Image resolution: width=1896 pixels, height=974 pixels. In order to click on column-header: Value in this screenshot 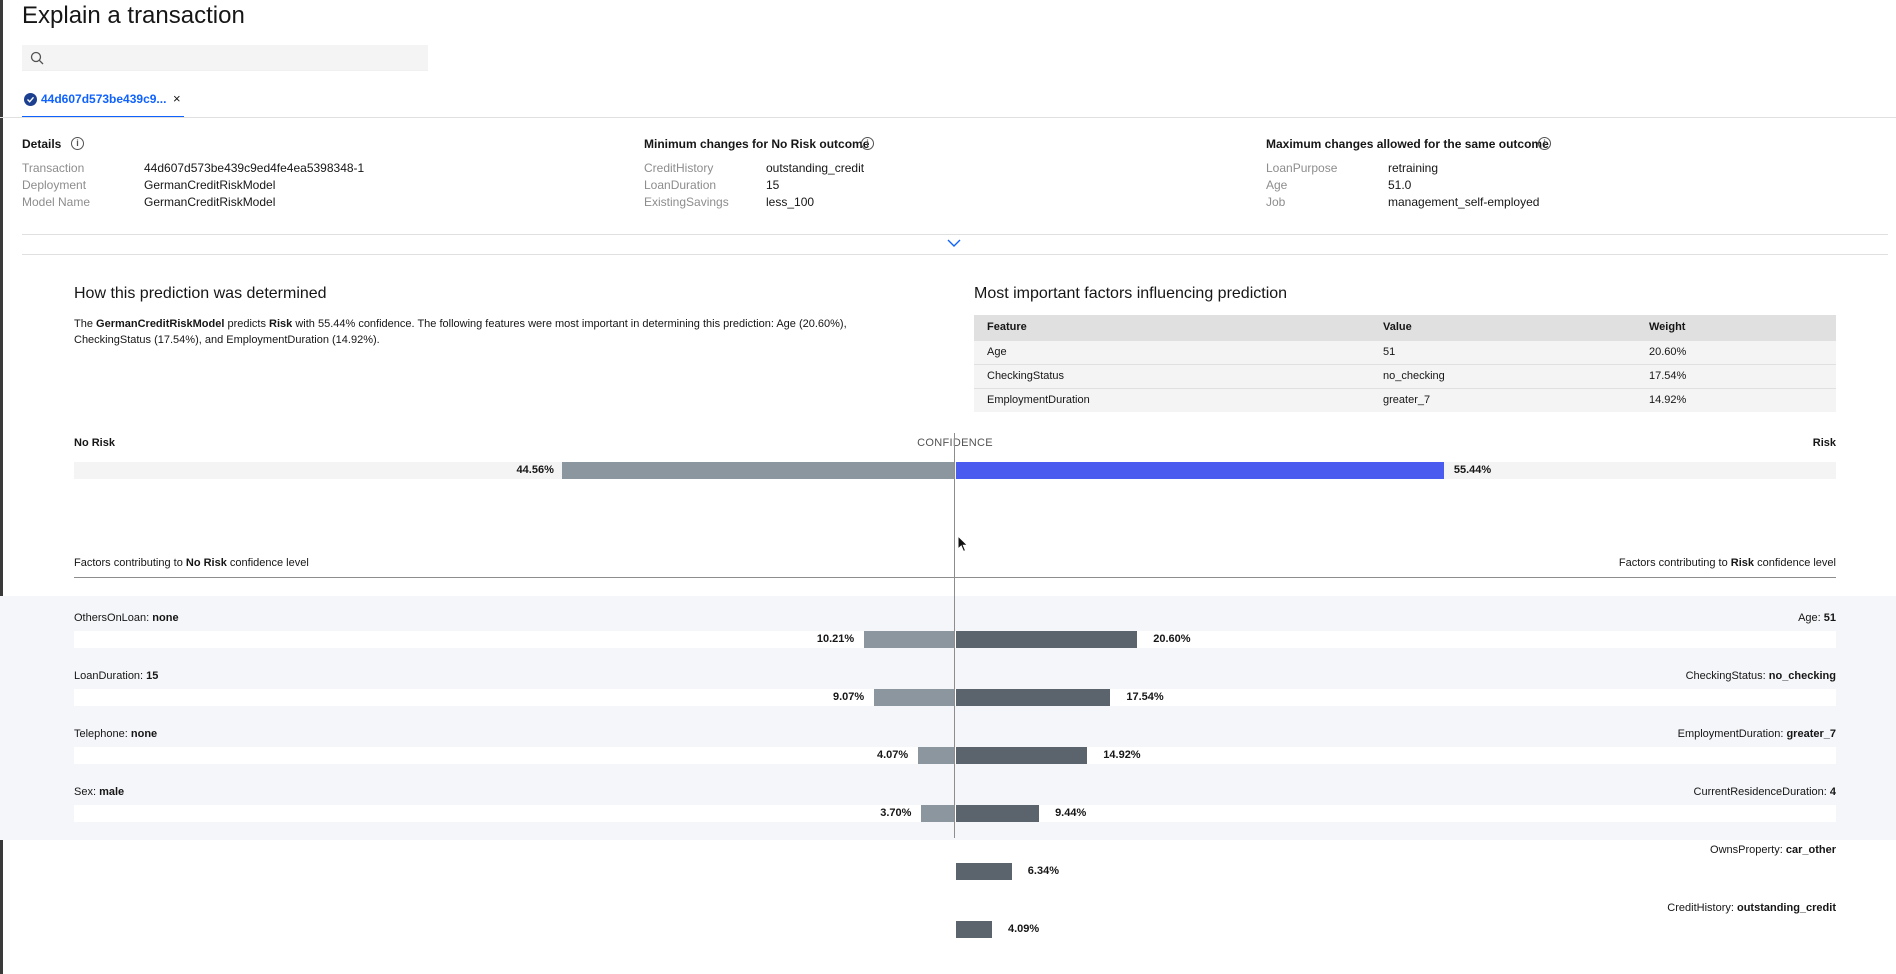, I will do `click(1503, 327)`.